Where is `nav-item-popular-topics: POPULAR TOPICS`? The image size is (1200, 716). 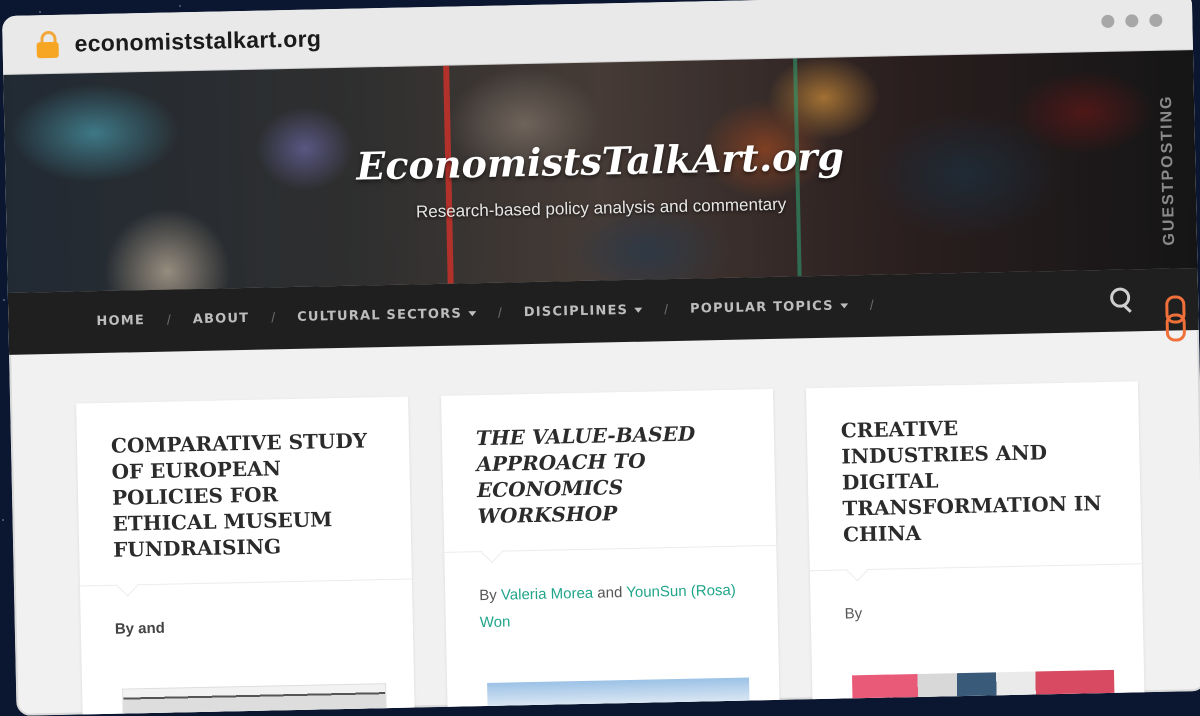
nav-item-popular-topics: POPULAR TOPICS is located at coordinates (769, 307).